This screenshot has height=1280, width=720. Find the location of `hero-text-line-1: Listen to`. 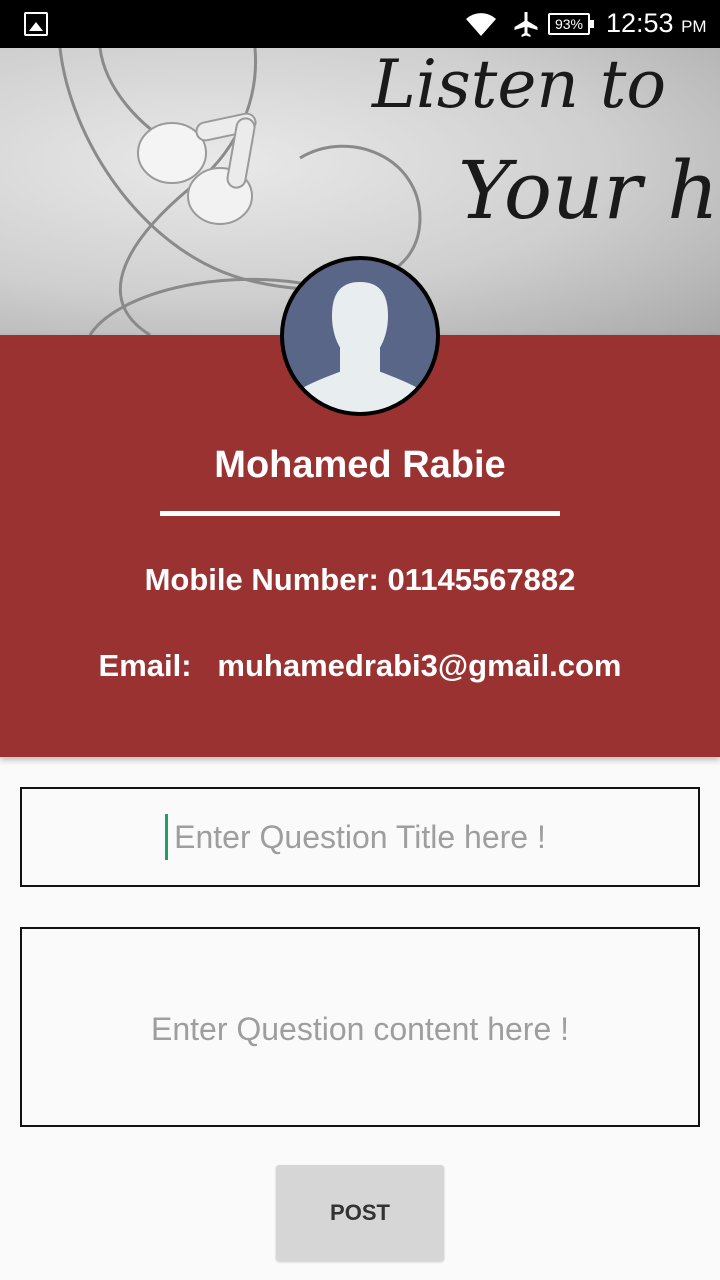

hero-text-line-1: Listen to is located at coordinates (519, 85).